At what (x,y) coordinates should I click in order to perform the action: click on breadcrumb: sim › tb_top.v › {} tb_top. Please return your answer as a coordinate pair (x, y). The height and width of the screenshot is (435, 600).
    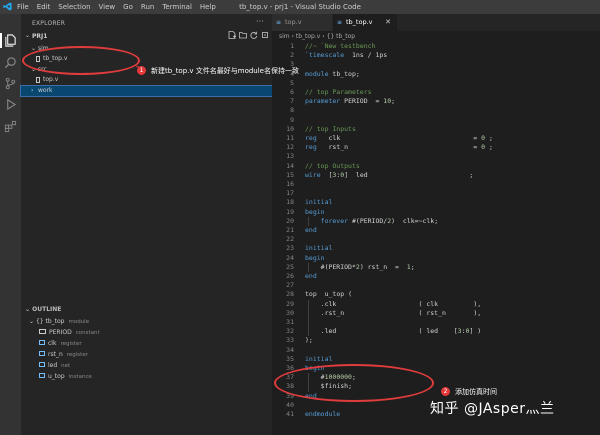
    Looking at the image, I should click on (317, 36).